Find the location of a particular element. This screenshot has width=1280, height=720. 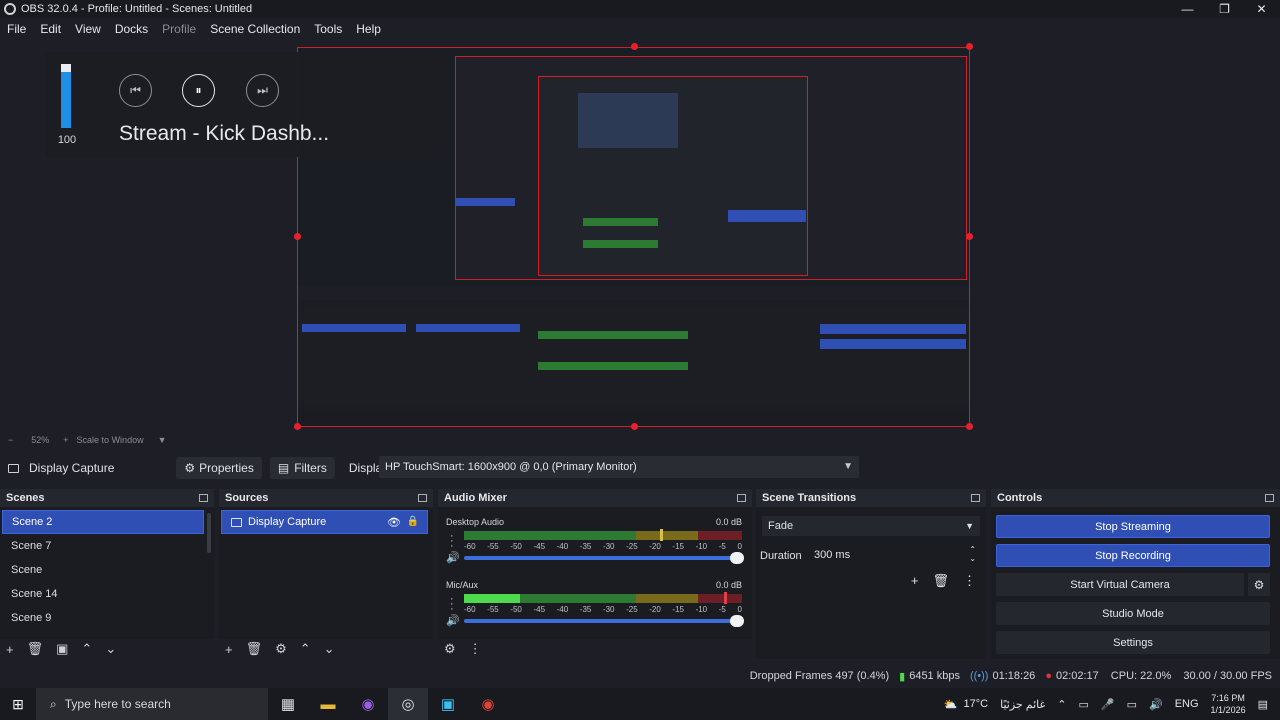

microphone-icon: 🎤 is located at coordinates (1108, 704).